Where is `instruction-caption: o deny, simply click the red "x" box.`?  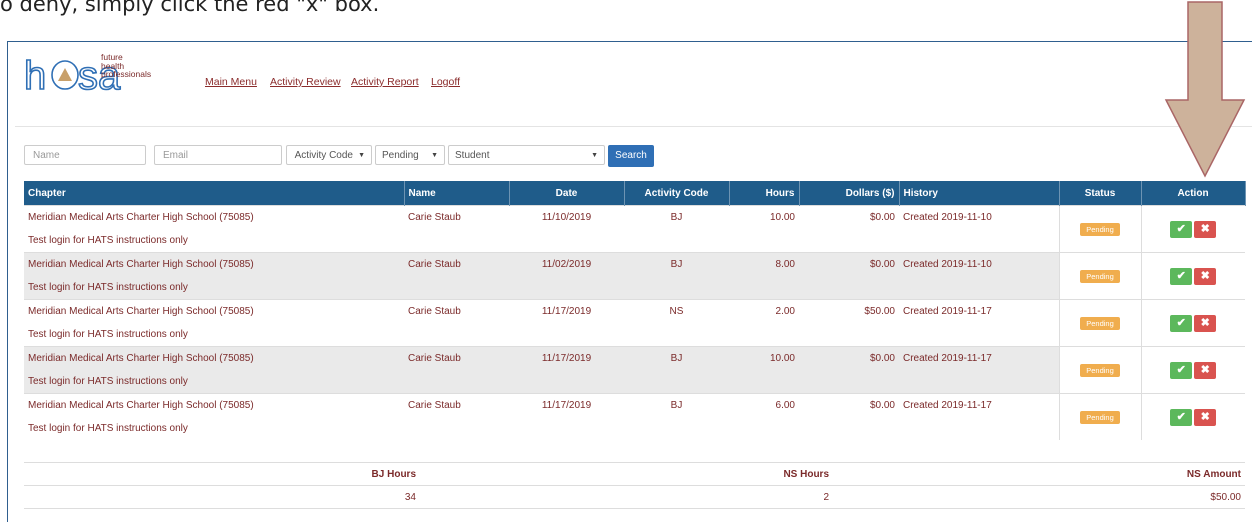 instruction-caption: o deny, simply click the red "x" box. is located at coordinates (190, 8).